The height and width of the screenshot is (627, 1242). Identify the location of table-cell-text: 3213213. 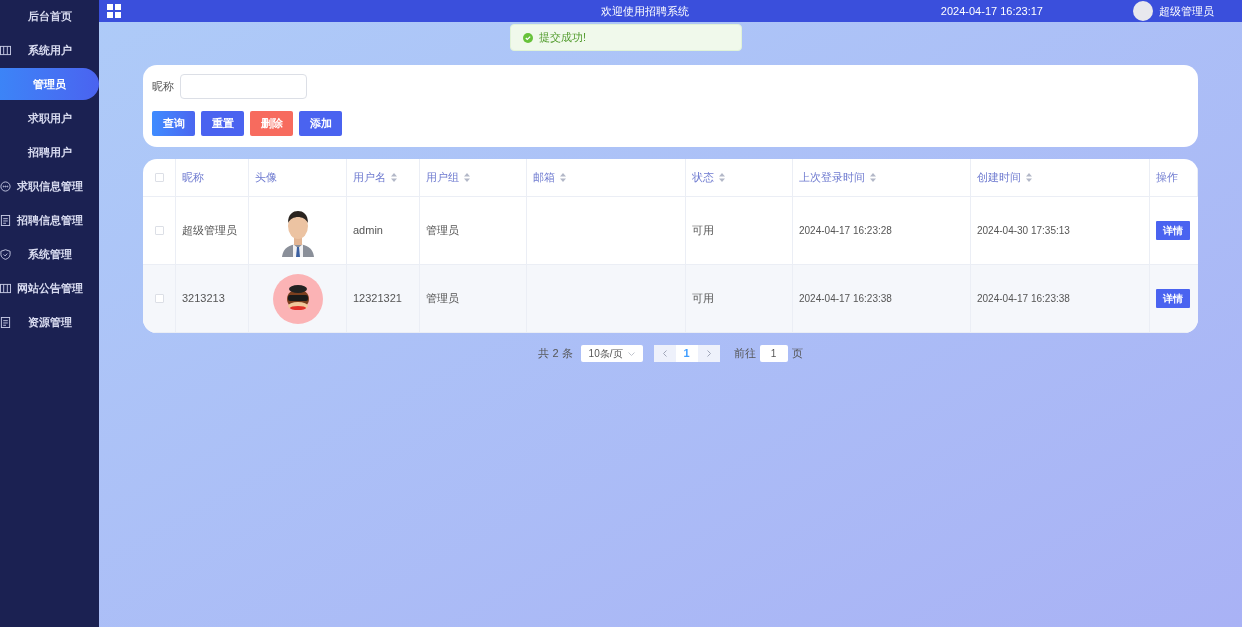
(203, 299).